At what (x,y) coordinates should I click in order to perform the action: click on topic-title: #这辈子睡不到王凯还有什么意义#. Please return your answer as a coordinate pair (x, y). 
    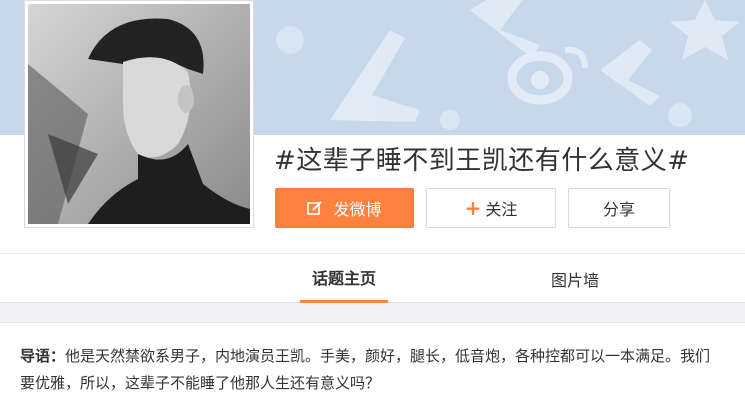
    Looking at the image, I should click on (482, 161).